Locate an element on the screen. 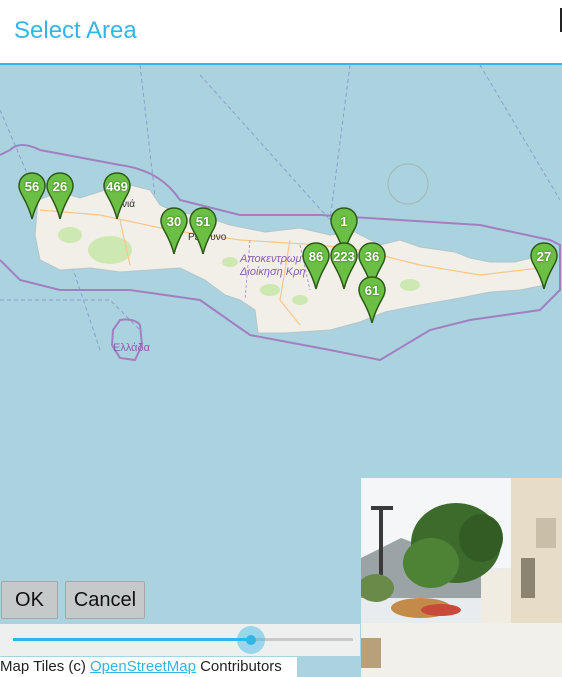 The width and height of the screenshot is (562, 677). country-label: Ελλάδα is located at coordinates (132, 348).